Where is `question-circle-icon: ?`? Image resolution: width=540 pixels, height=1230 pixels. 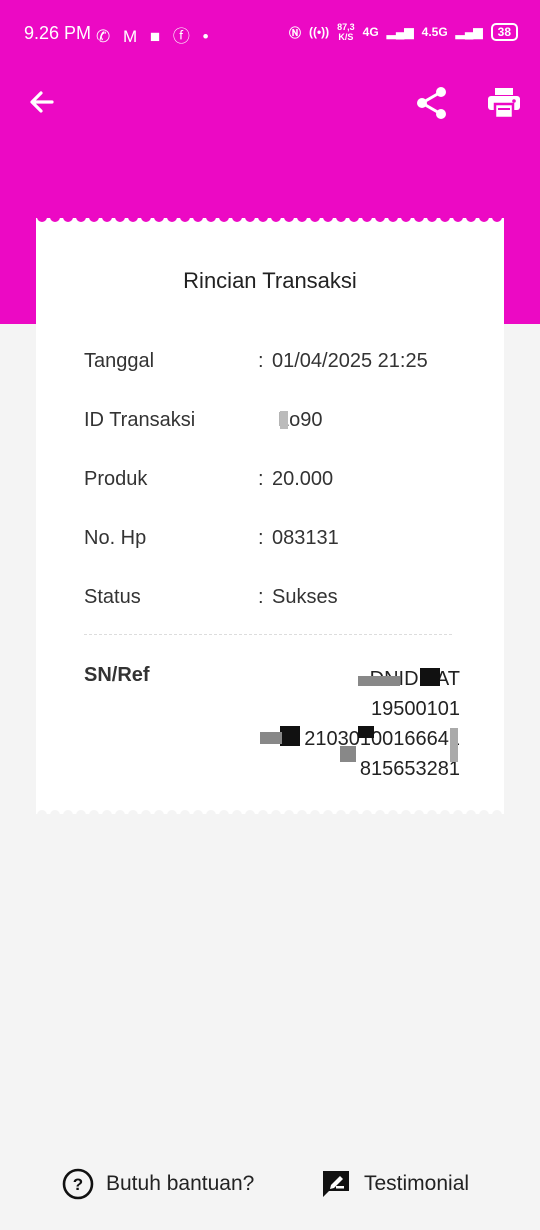 question-circle-icon: ? is located at coordinates (78, 1184).